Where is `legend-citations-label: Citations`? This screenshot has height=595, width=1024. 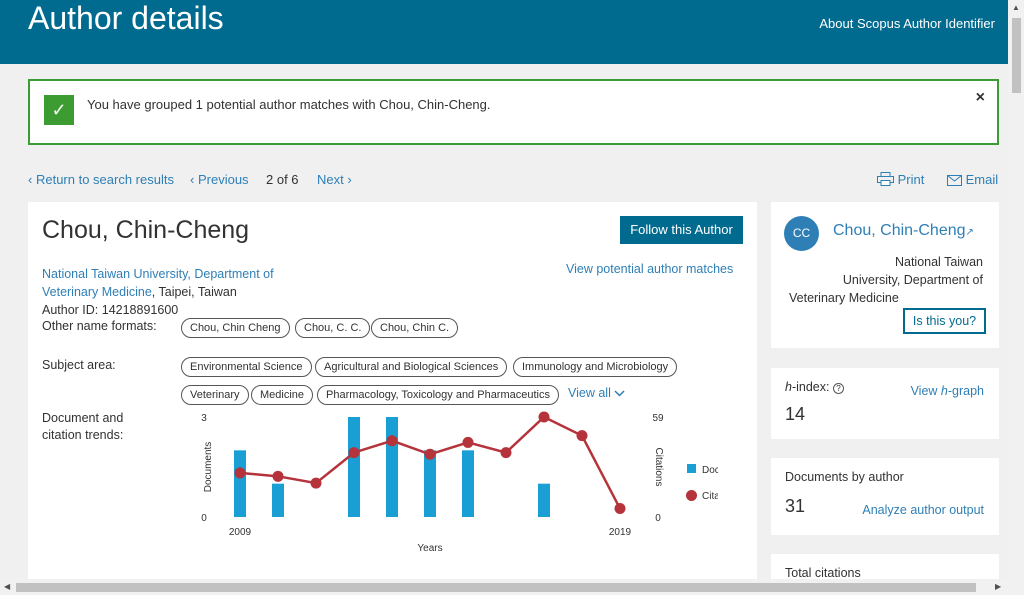
legend-citations-label: Citations is located at coordinates (710, 496).